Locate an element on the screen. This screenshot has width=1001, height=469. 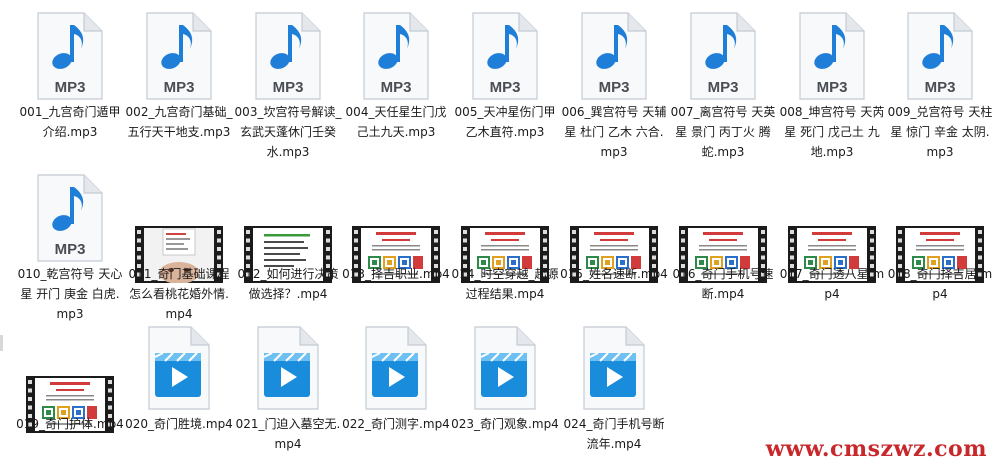
file-name-label: 010_乾宫符号 天心星 开门 庚金 白虎.mp3 is located at coordinates (70, 294).